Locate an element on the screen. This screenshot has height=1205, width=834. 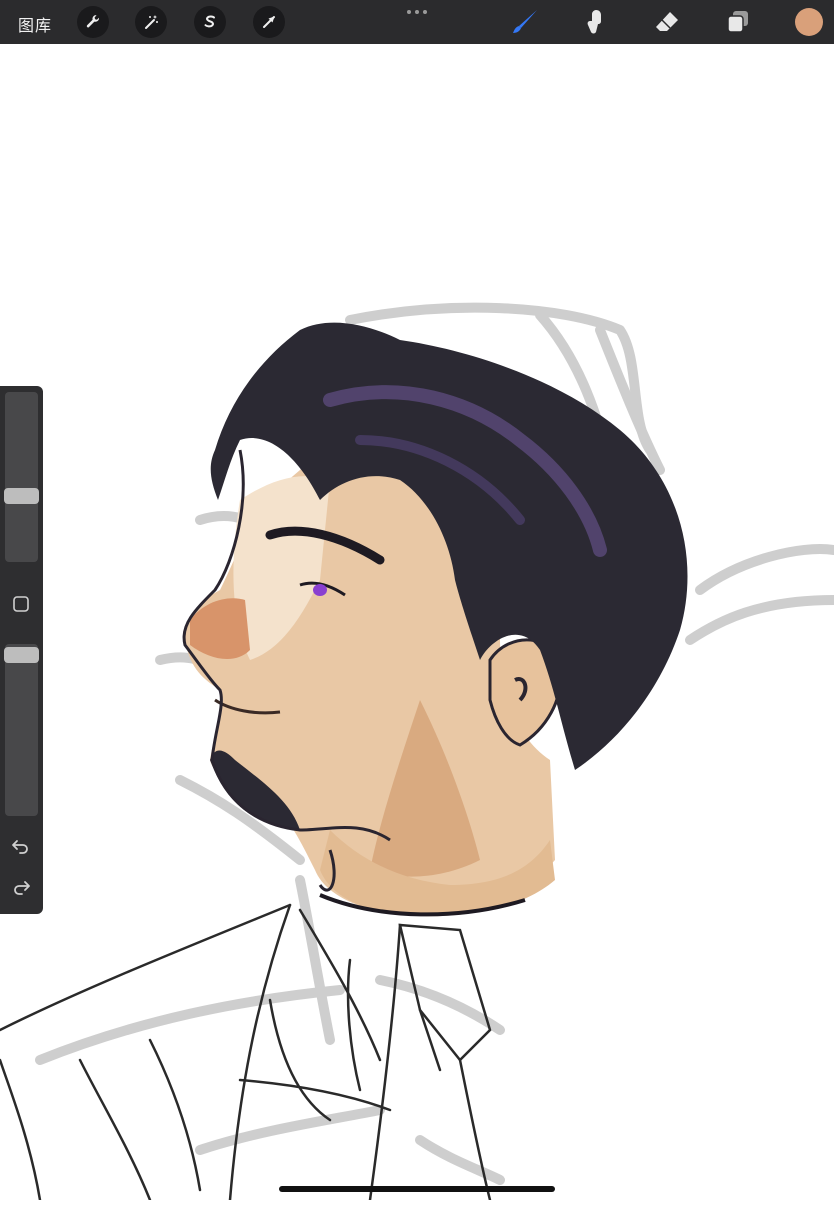
layers-icon is located at coordinates (737, 22).